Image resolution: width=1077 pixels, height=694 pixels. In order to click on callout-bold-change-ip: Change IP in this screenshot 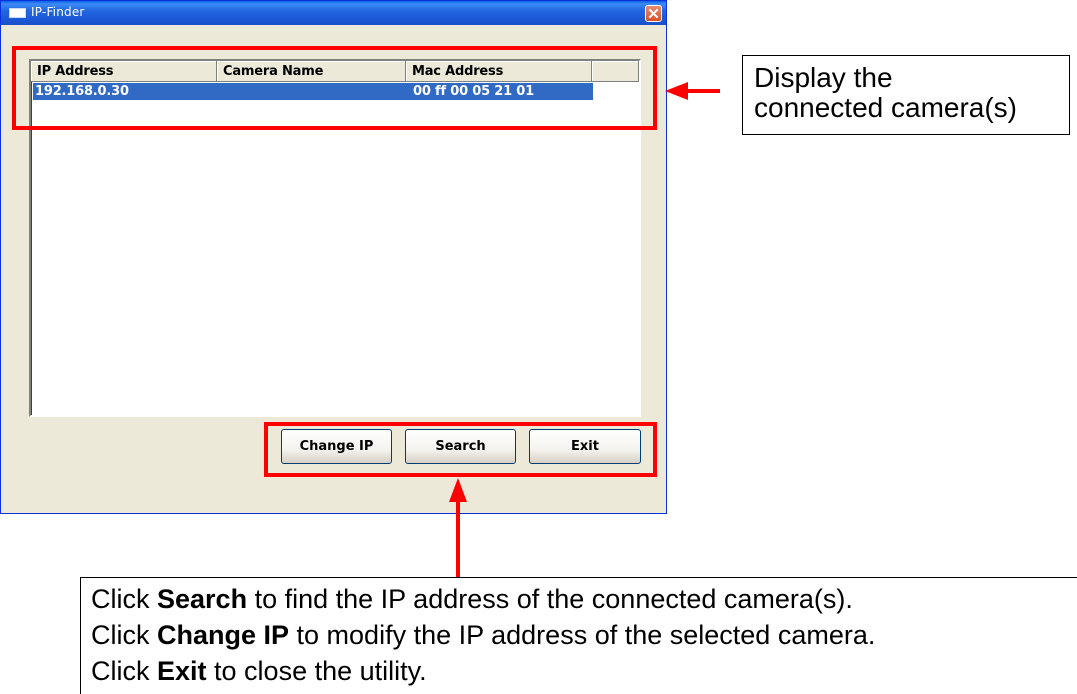, I will do `click(223, 635)`.